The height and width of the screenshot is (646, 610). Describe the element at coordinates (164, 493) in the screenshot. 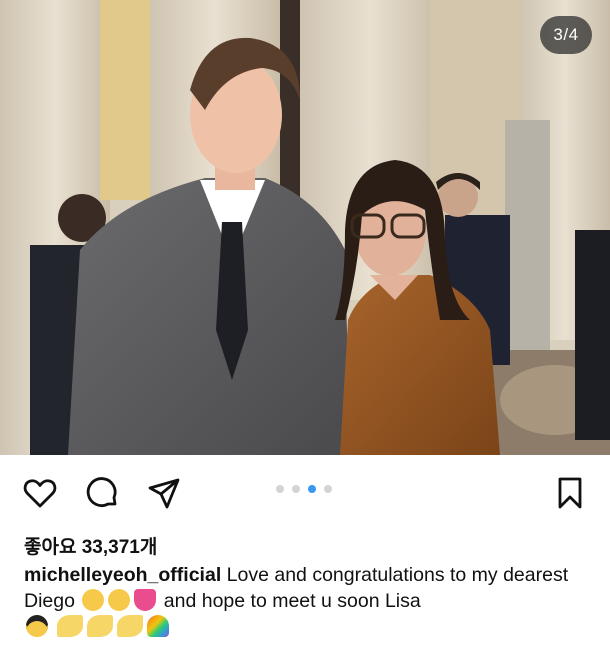

I see `send-icon` at that location.